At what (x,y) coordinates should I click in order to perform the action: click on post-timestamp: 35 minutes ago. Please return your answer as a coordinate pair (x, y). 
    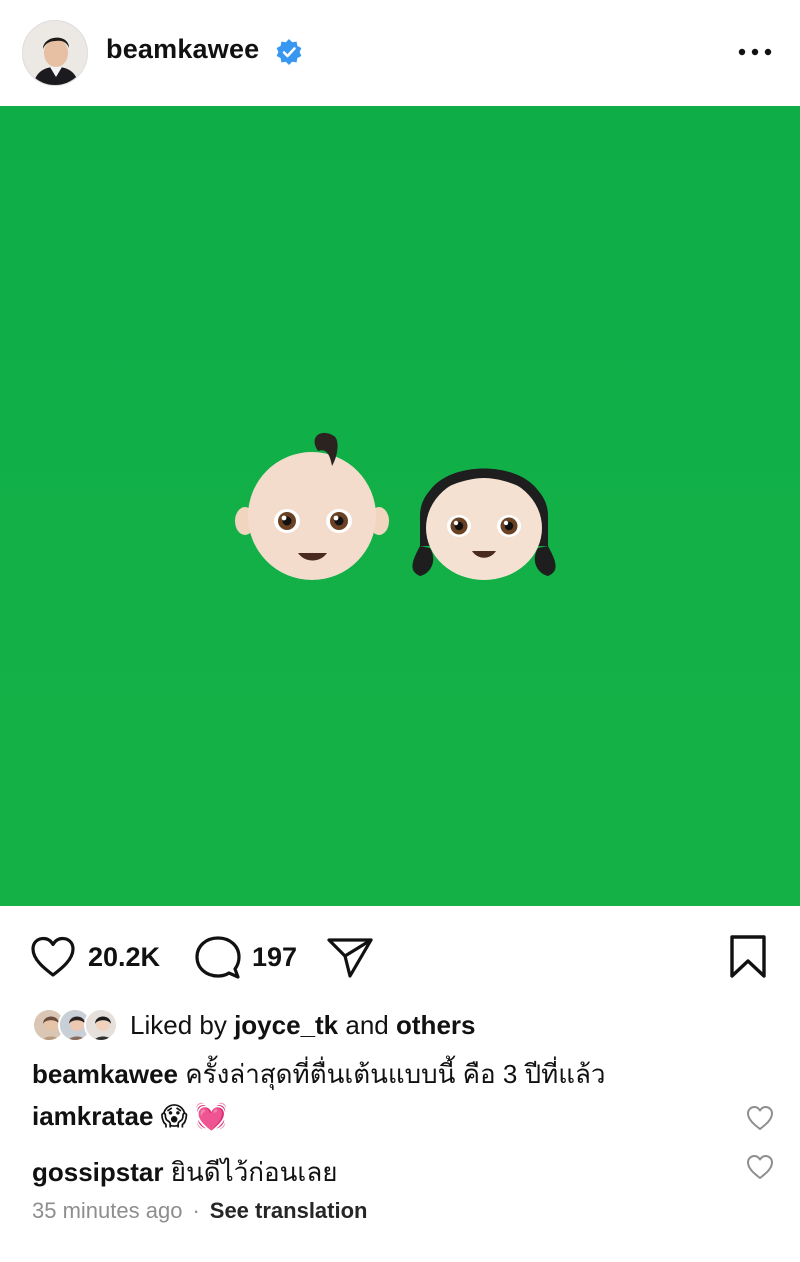
    Looking at the image, I should click on (107, 1210).